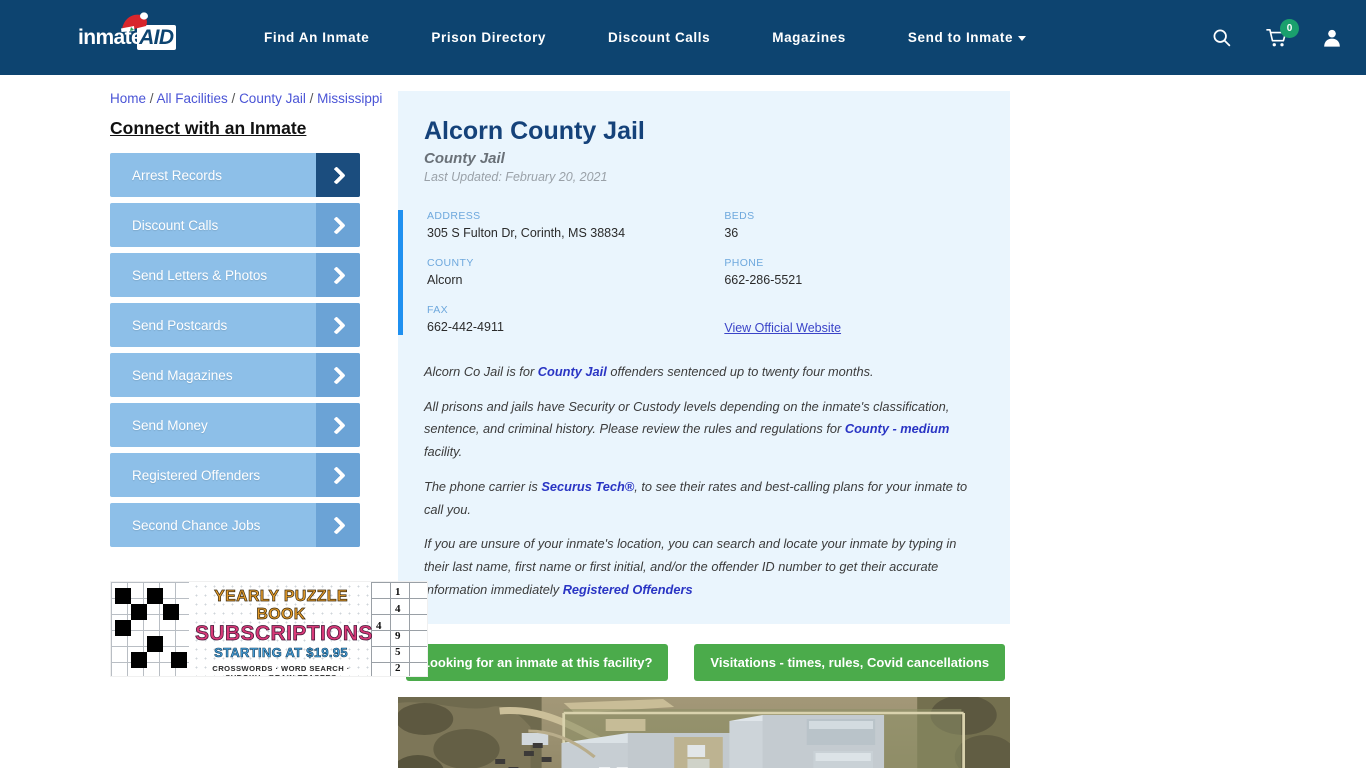 The width and height of the screenshot is (1366, 768). Describe the element at coordinates (763, 279) in the screenshot. I see `field-value: 662-286-5521` at that location.